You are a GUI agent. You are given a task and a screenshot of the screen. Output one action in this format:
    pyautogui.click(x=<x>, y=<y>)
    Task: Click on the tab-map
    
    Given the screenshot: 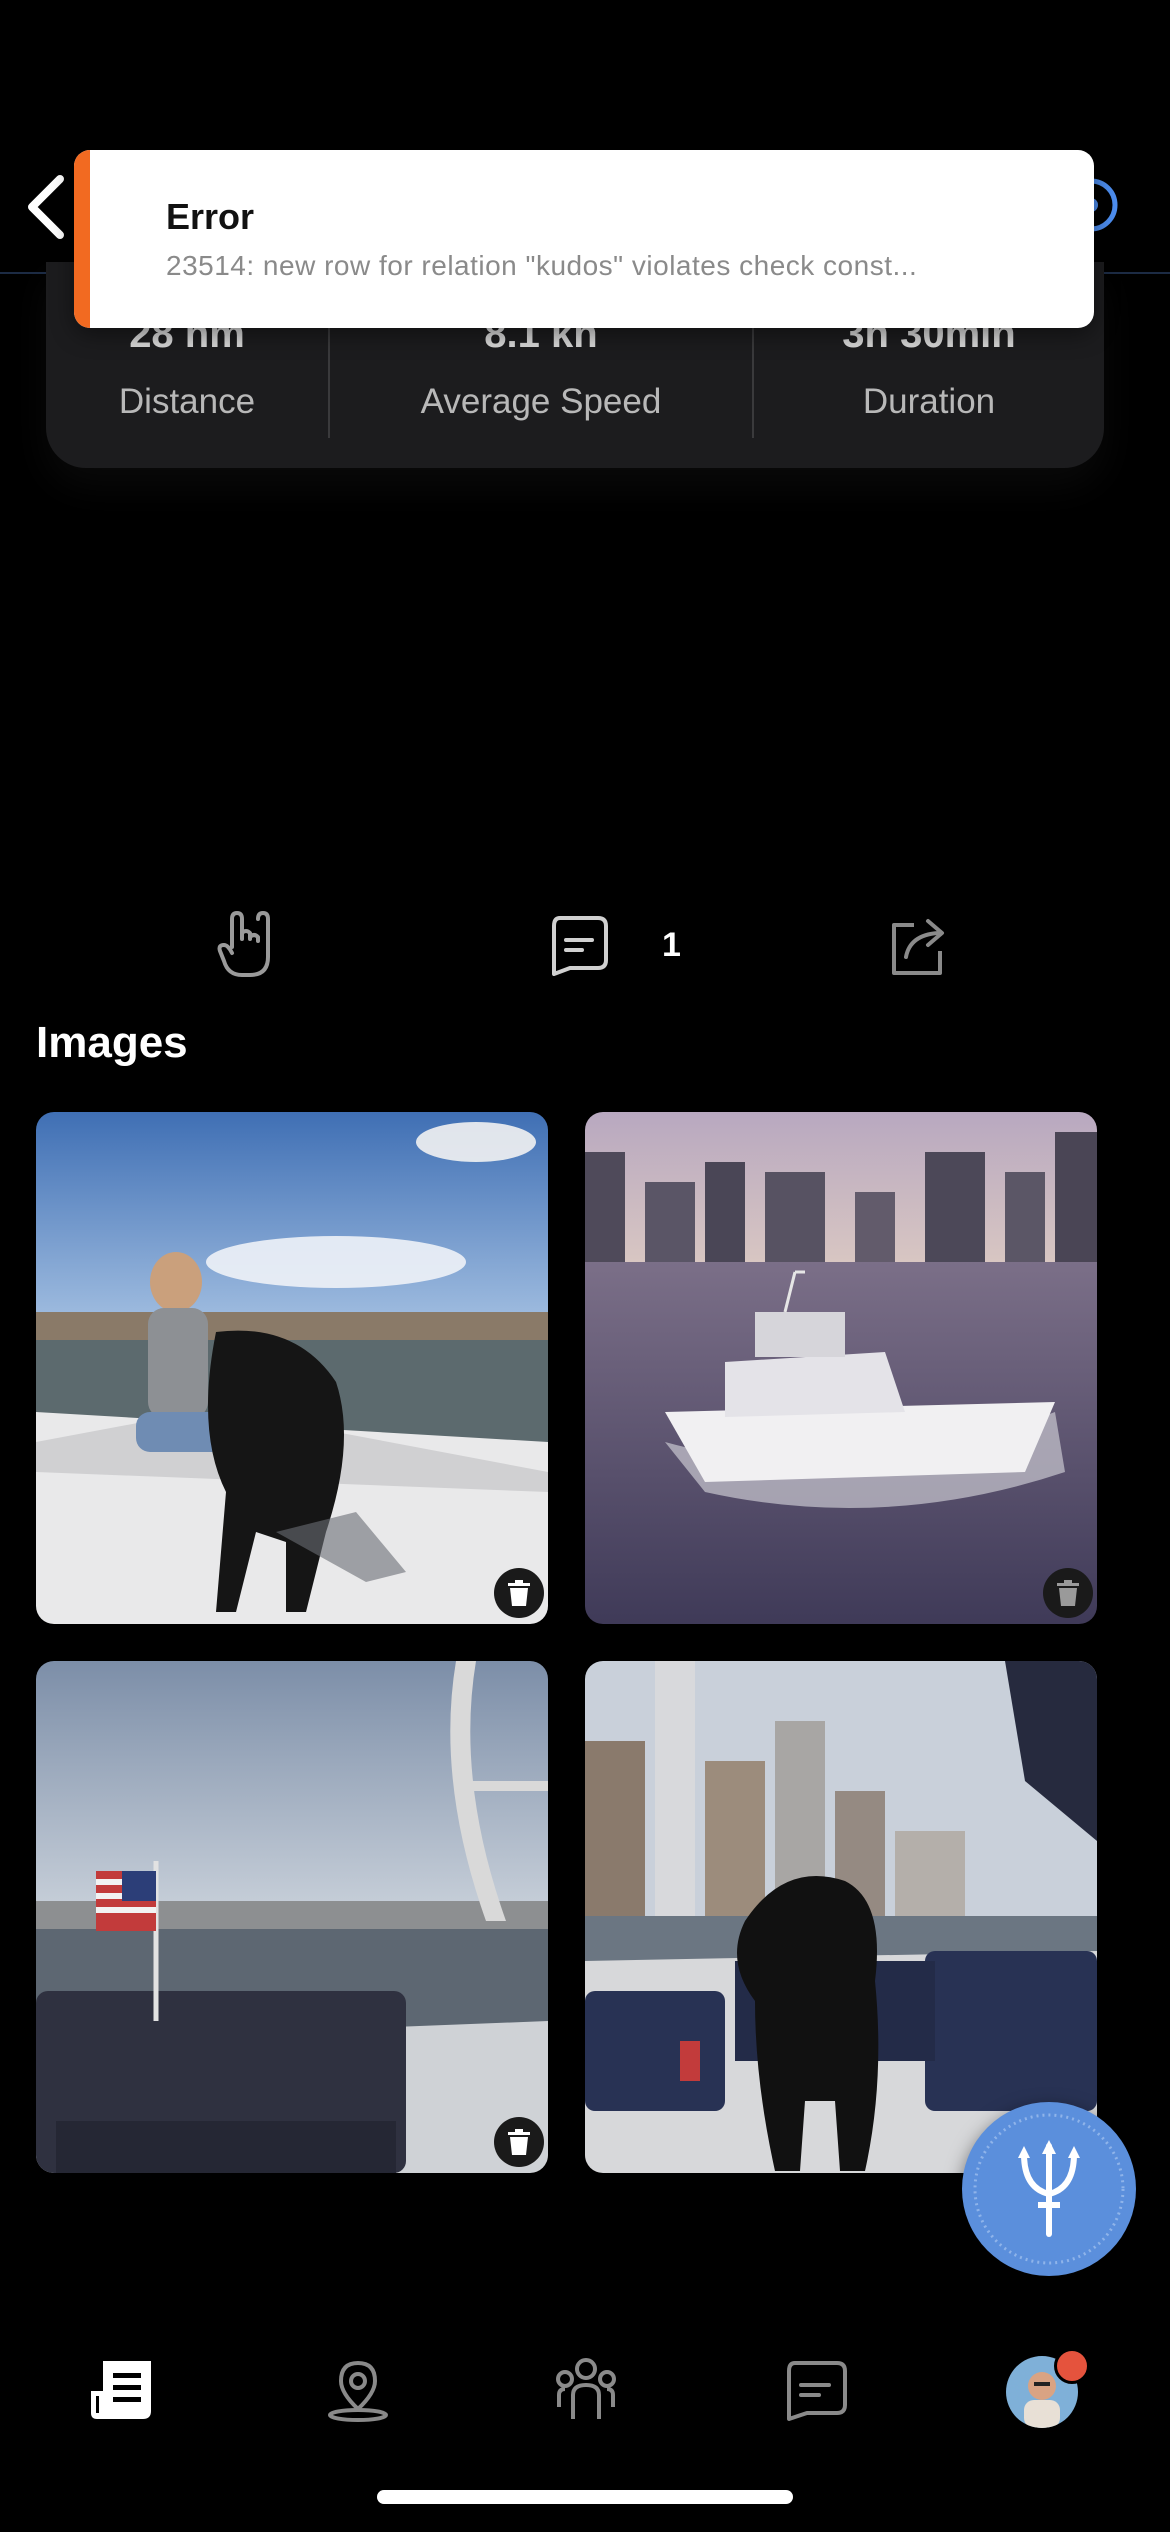 What is the action you would take?
    pyautogui.click(x=358, y=2390)
    